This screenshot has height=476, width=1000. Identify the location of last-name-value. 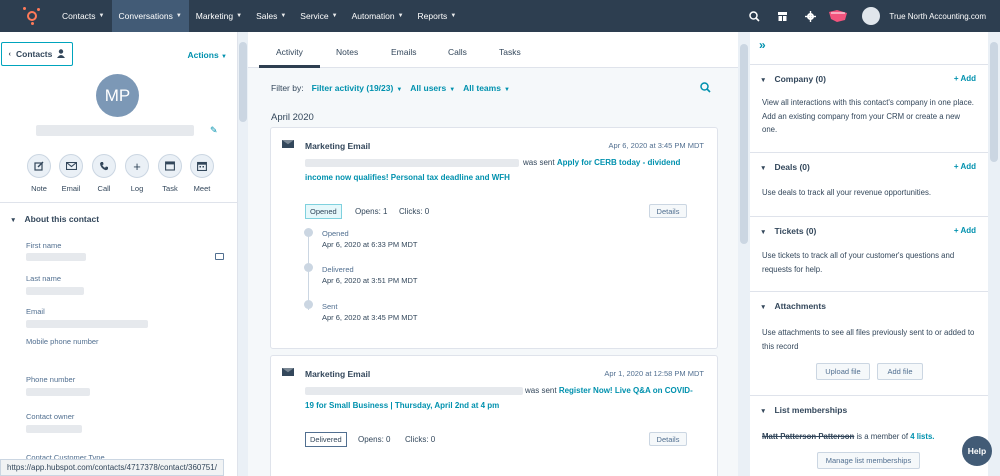
(55, 291).